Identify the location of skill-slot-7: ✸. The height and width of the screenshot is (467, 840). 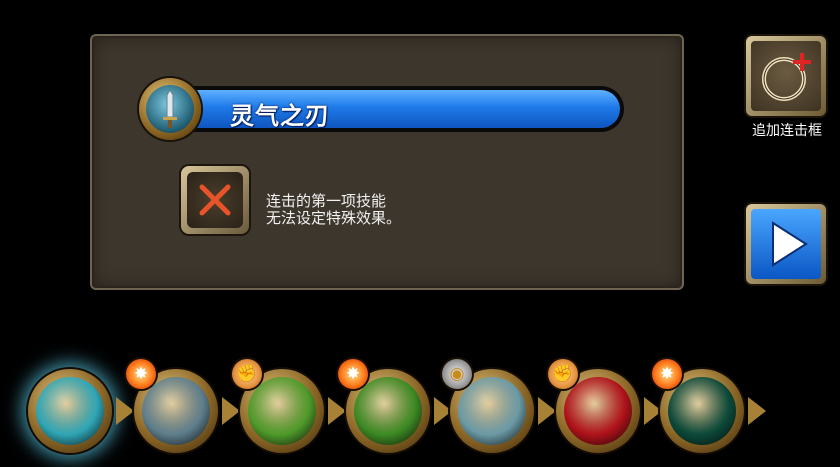
(709, 406).